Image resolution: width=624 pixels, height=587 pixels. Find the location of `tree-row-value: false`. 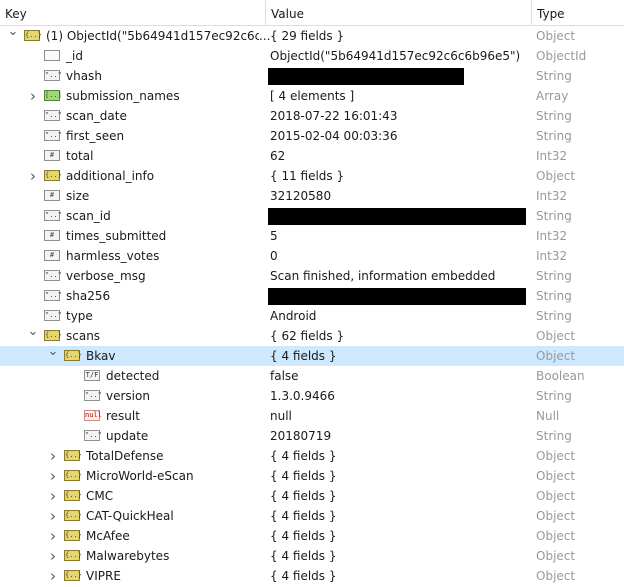

tree-row-value: false is located at coordinates (284, 376).